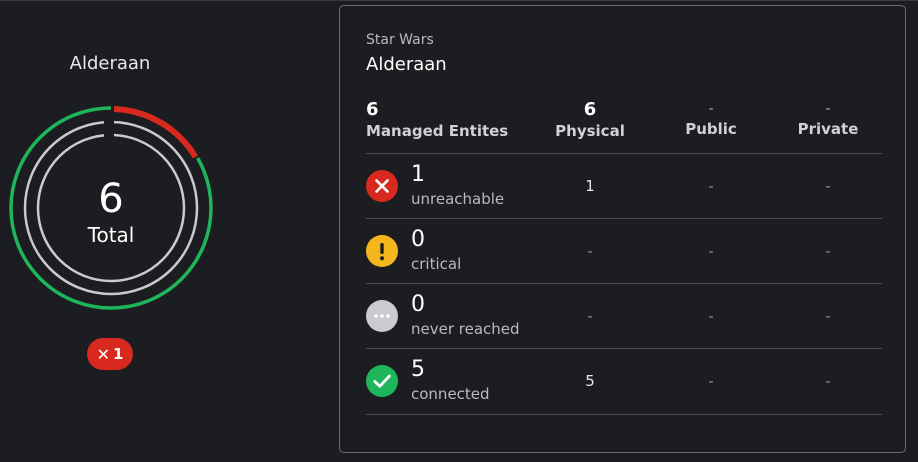  I want to click on physical-label: Physical, so click(590, 131).